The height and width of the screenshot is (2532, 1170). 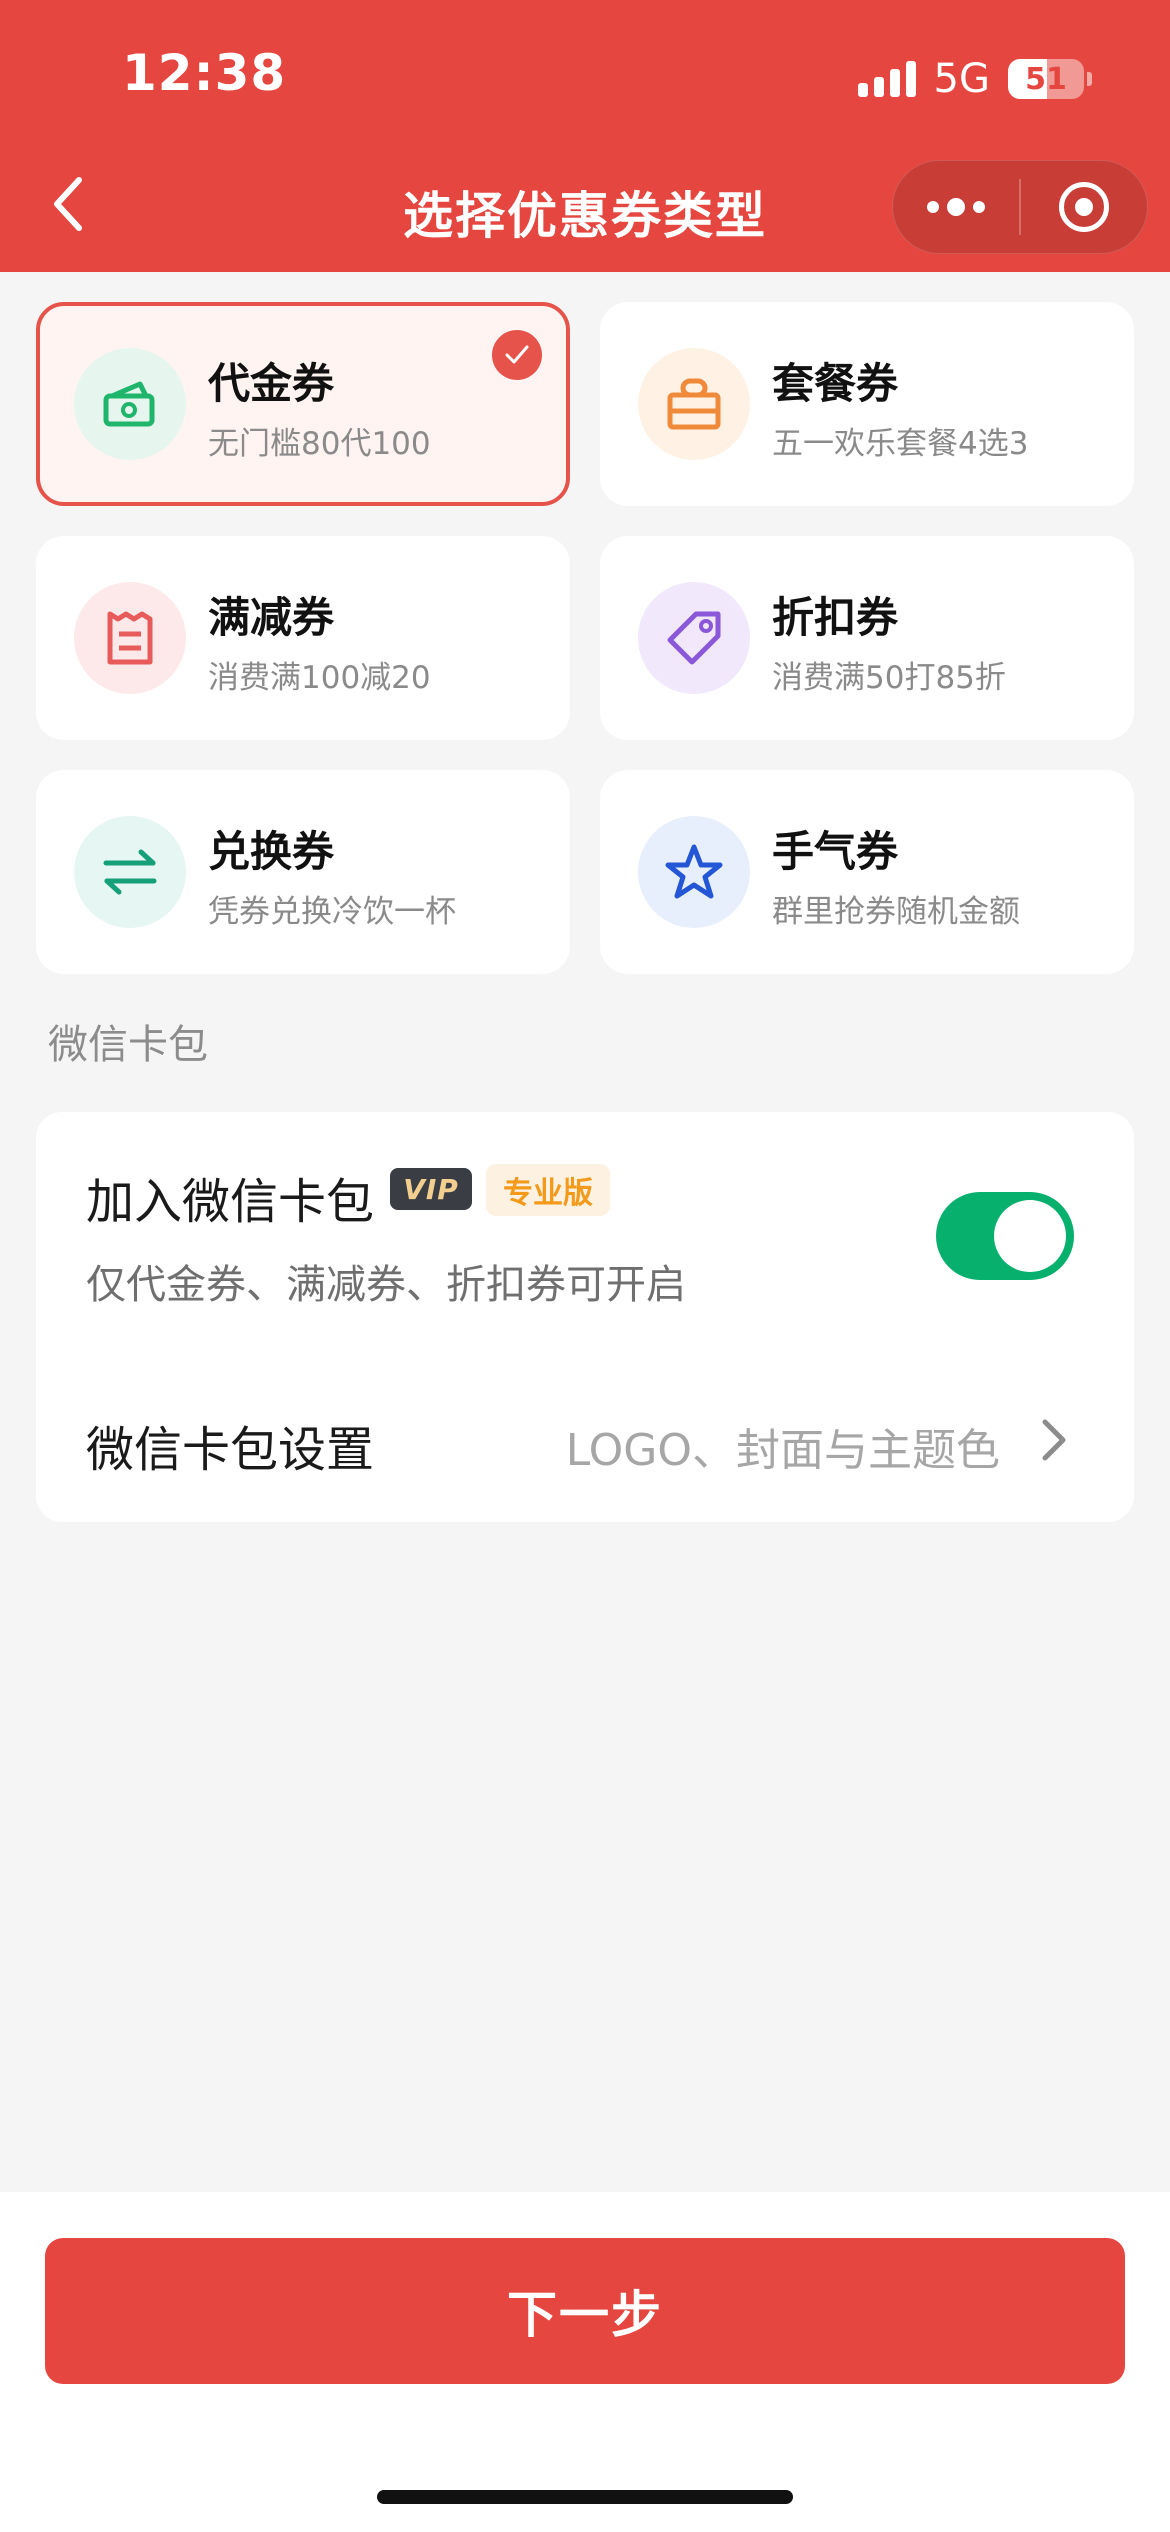 What do you see at coordinates (130, 872) in the screenshot?
I see `exchange-arrows-icon` at bounding box center [130, 872].